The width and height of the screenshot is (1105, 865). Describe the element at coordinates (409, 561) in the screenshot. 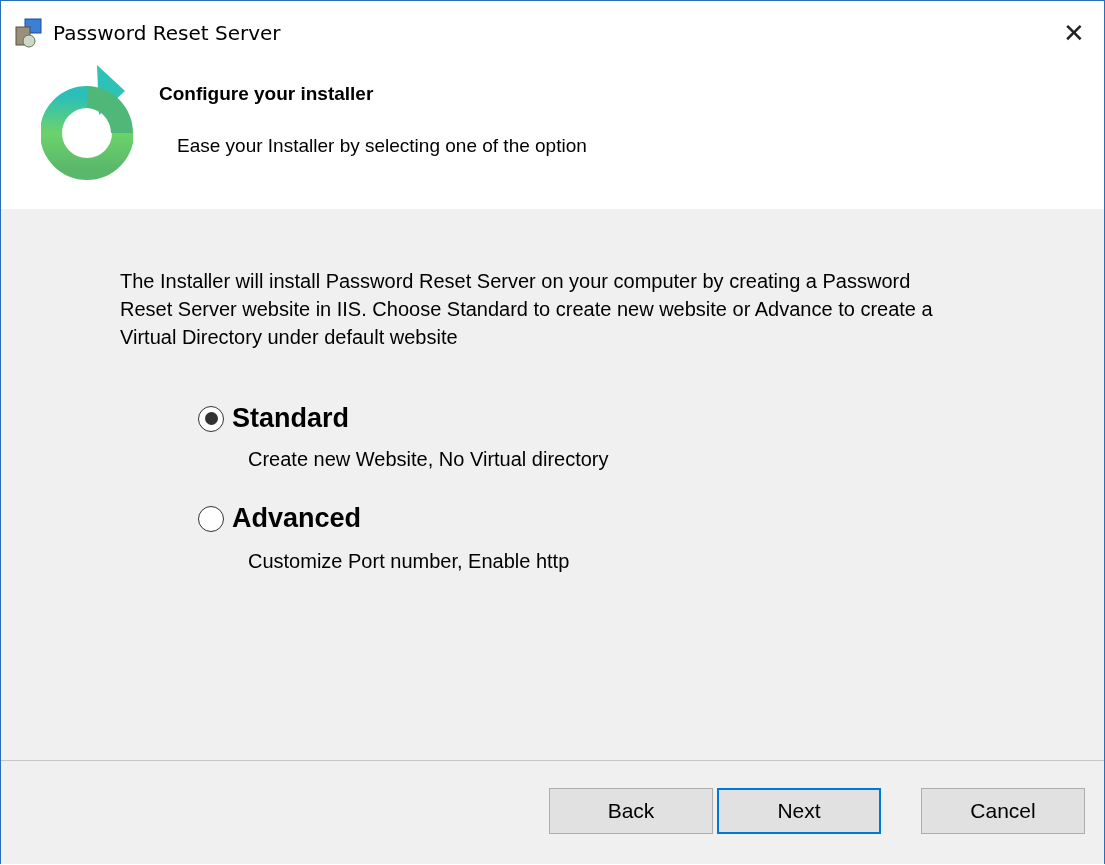

I see `option-description: Customize Port number, Enable http` at that location.